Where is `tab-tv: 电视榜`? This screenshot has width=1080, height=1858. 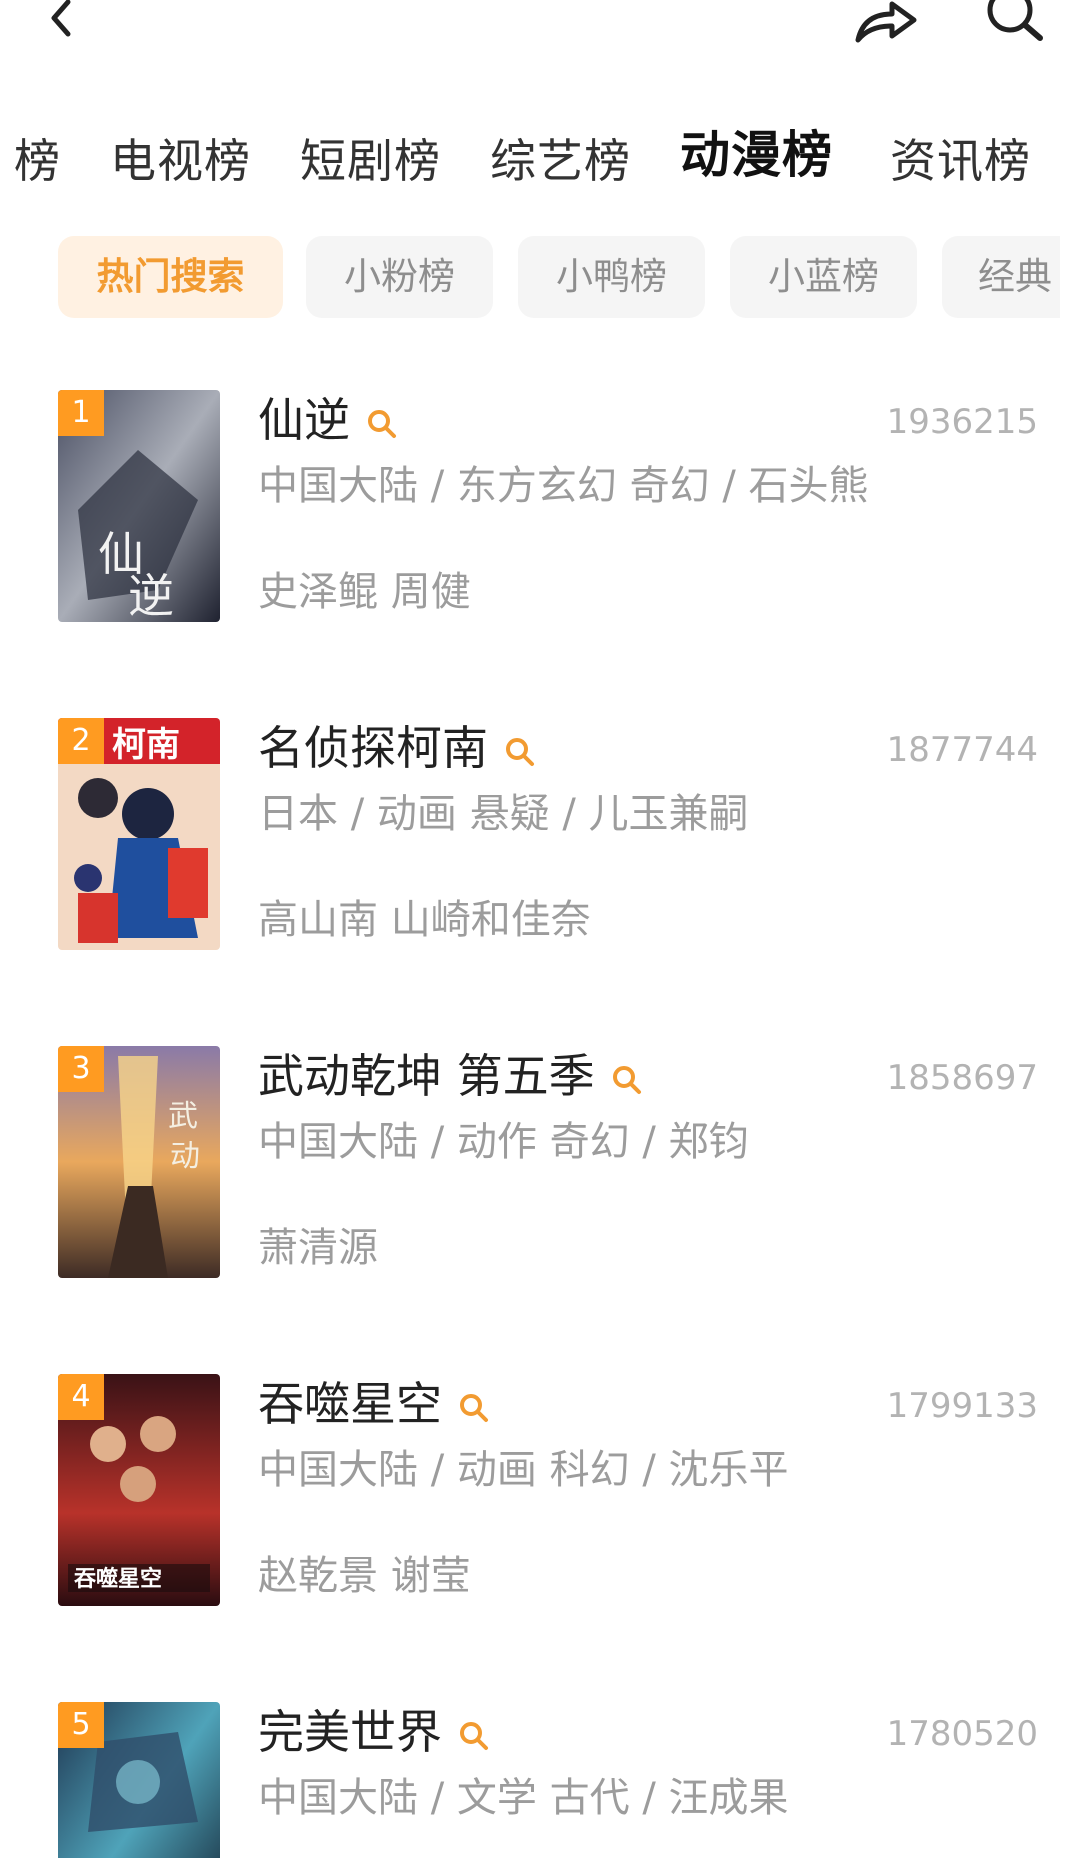 tab-tv: 电视榜 is located at coordinates (180, 161).